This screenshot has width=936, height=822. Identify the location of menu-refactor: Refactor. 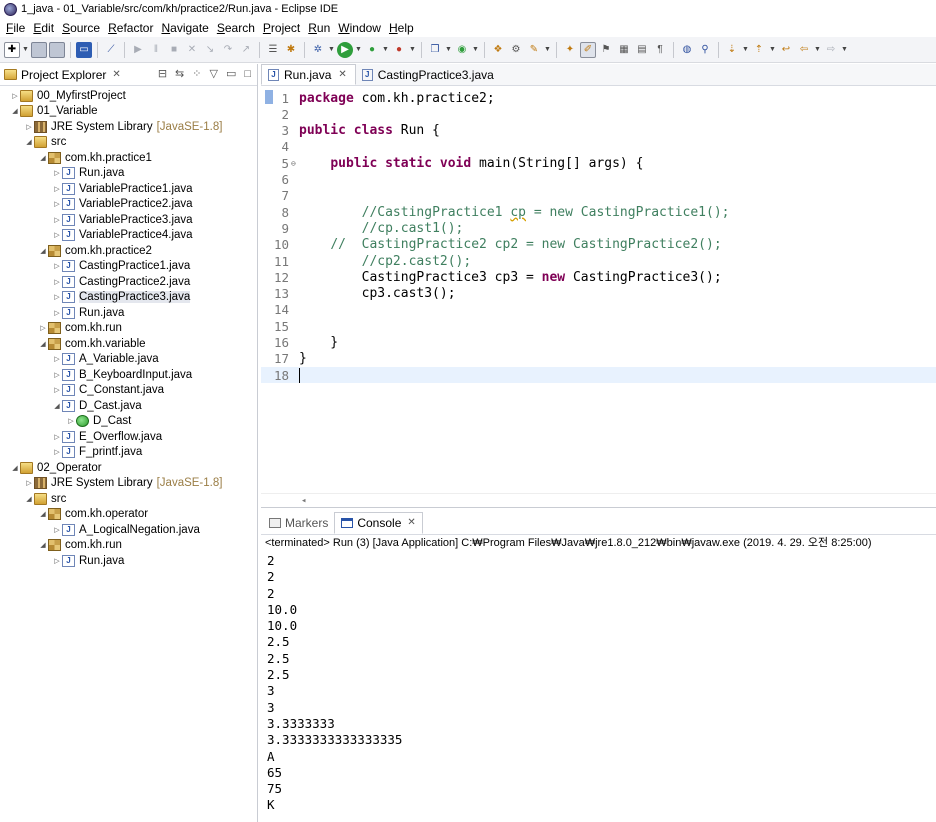
(130, 28).